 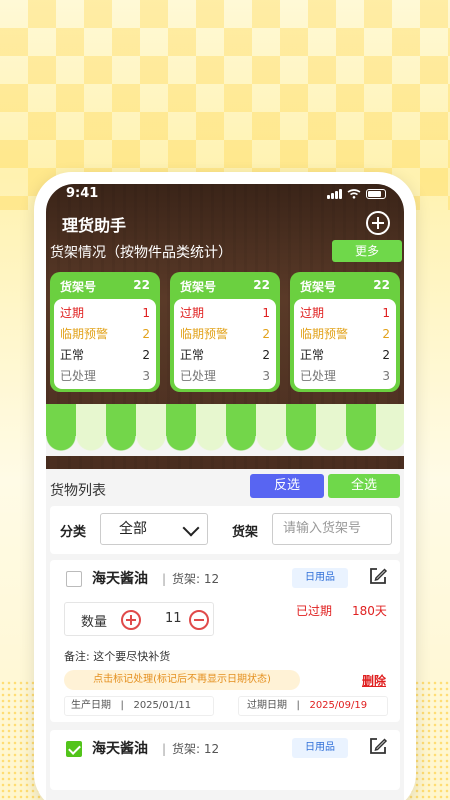 What do you see at coordinates (82, 193) in the screenshot?
I see `status-time: 9:41` at bounding box center [82, 193].